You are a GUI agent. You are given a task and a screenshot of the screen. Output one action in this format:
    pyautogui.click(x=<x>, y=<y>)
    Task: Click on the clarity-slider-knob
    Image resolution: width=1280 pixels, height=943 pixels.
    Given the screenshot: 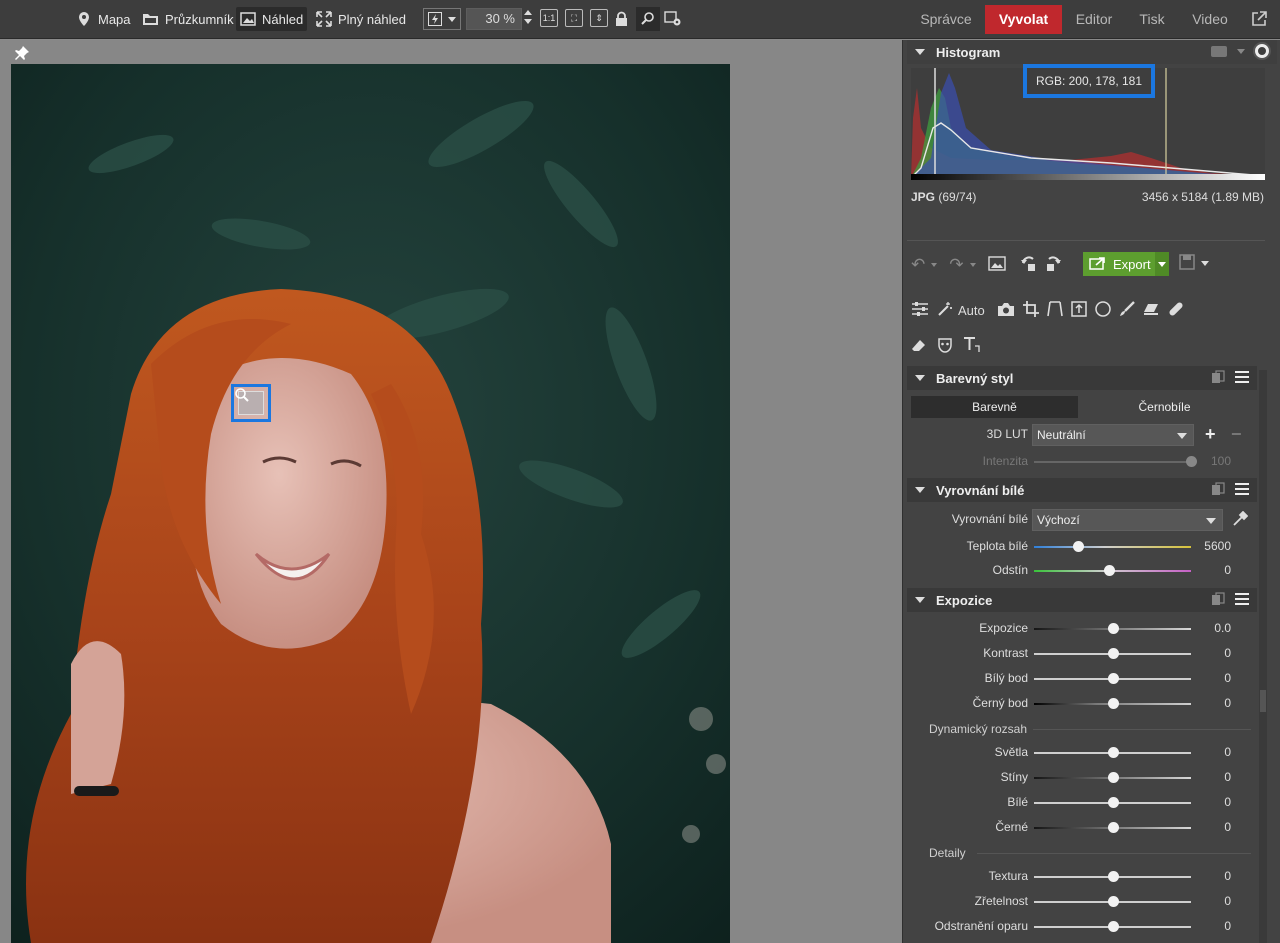 What is the action you would take?
    pyautogui.click(x=1113, y=901)
    